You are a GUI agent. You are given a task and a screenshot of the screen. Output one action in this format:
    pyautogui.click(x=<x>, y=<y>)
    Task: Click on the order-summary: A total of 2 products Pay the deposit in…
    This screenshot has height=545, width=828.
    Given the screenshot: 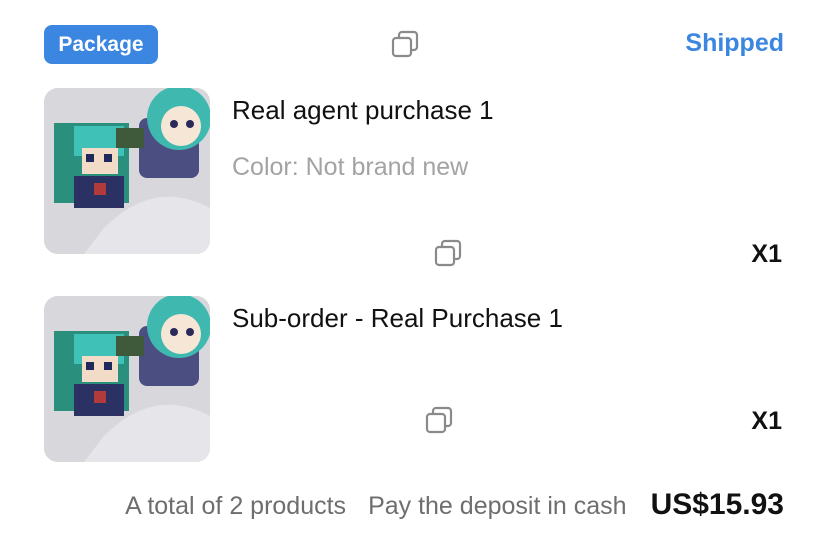 What is the action you would take?
    pyautogui.click(x=454, y=505)
    